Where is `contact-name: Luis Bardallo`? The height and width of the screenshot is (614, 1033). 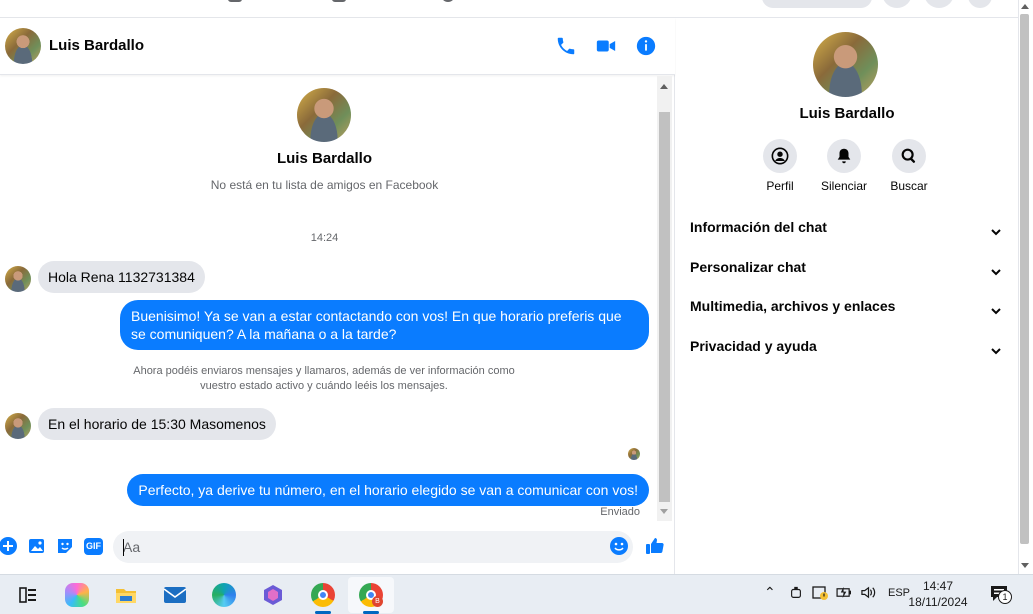
contact-name: Luis Bardallo is located at coordinates (96, 45).